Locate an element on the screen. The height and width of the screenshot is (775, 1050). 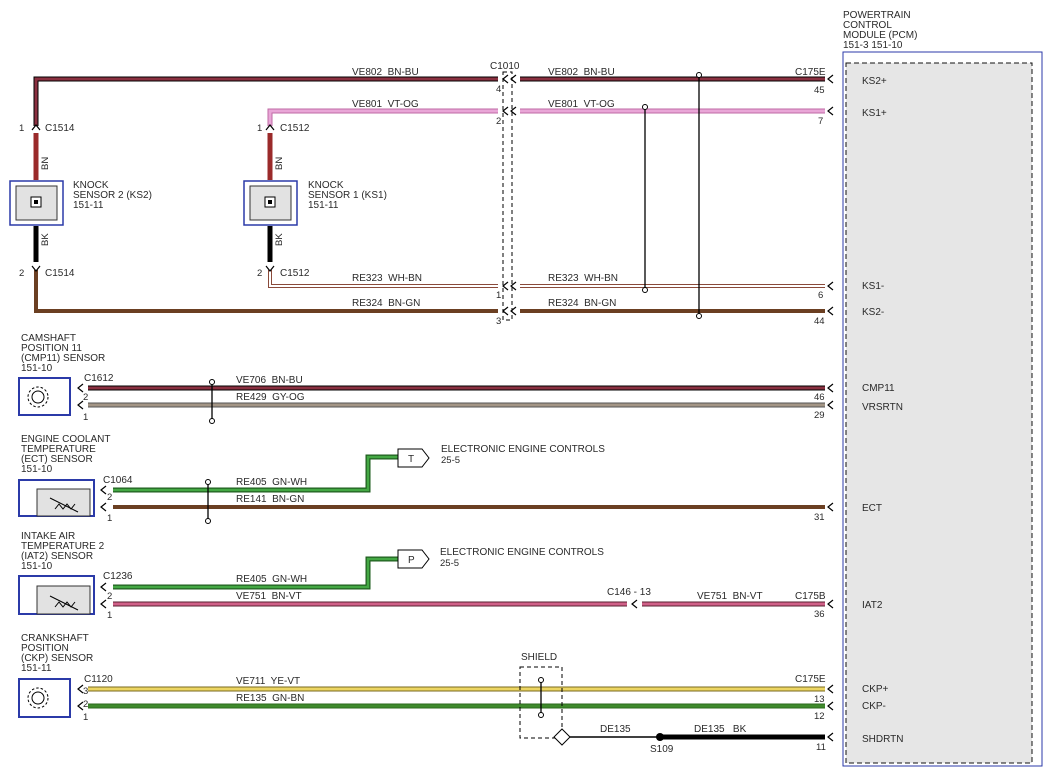
ks1-label-3: 151-11 is located at coordinates (323, 205).